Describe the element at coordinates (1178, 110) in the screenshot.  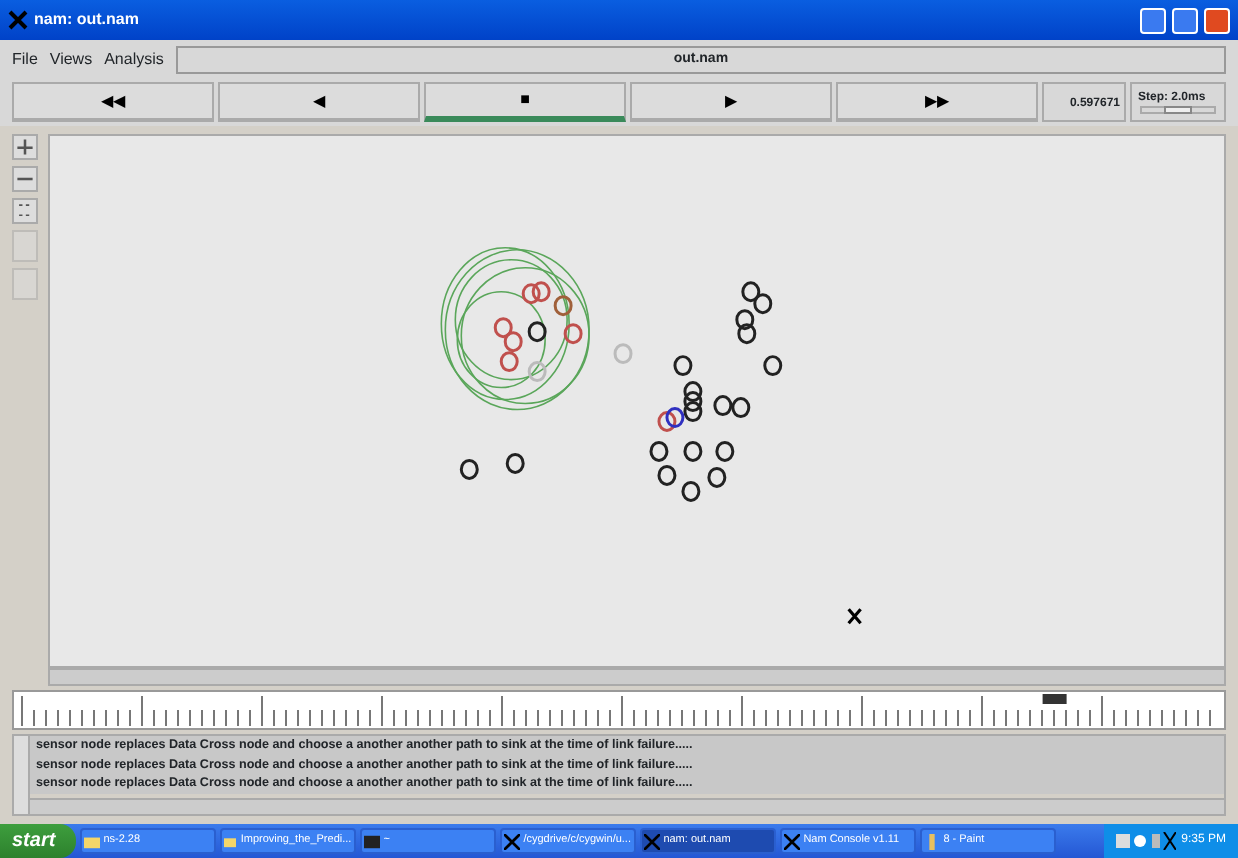
I see `slider-thumb` at that location.